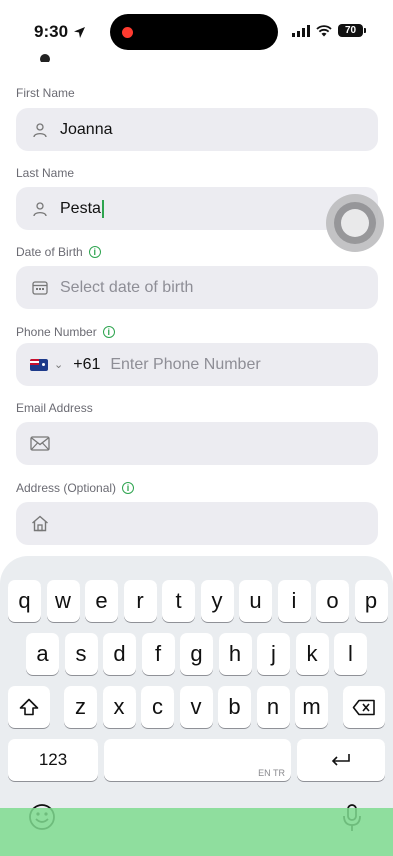 The height and width of the screenshot is (856, 393). What do you see at coordinates (324, 30) in the screenshot?
I see `wifi-icon` at bounding box center [324, 30].